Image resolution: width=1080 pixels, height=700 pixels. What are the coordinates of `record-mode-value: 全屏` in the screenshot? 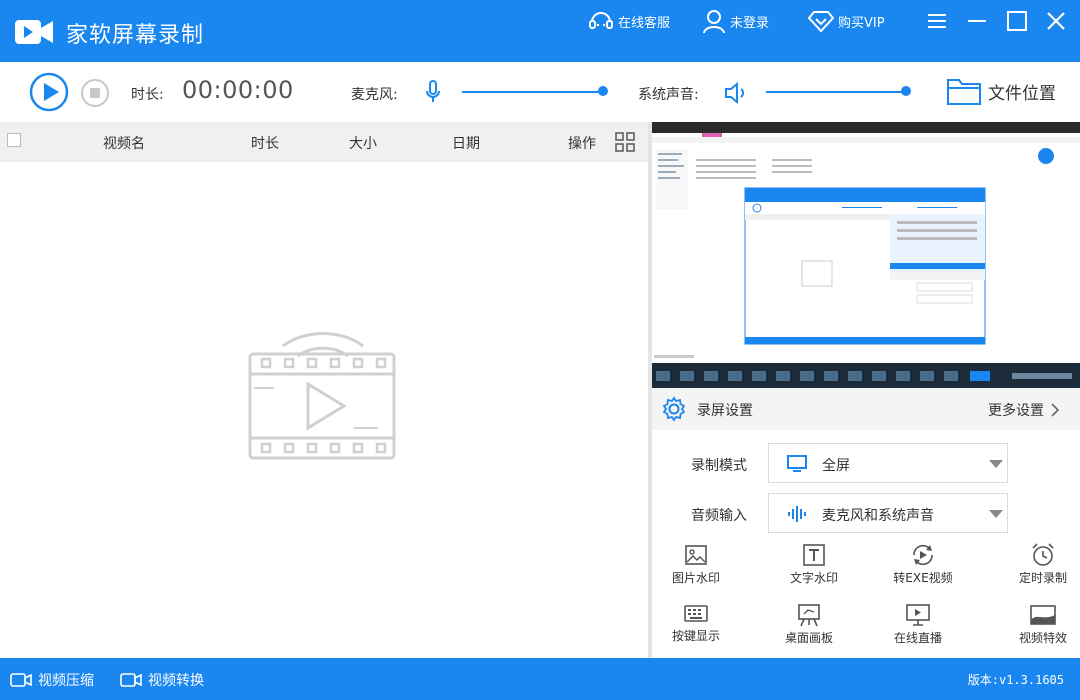 It's located at (836, 466).